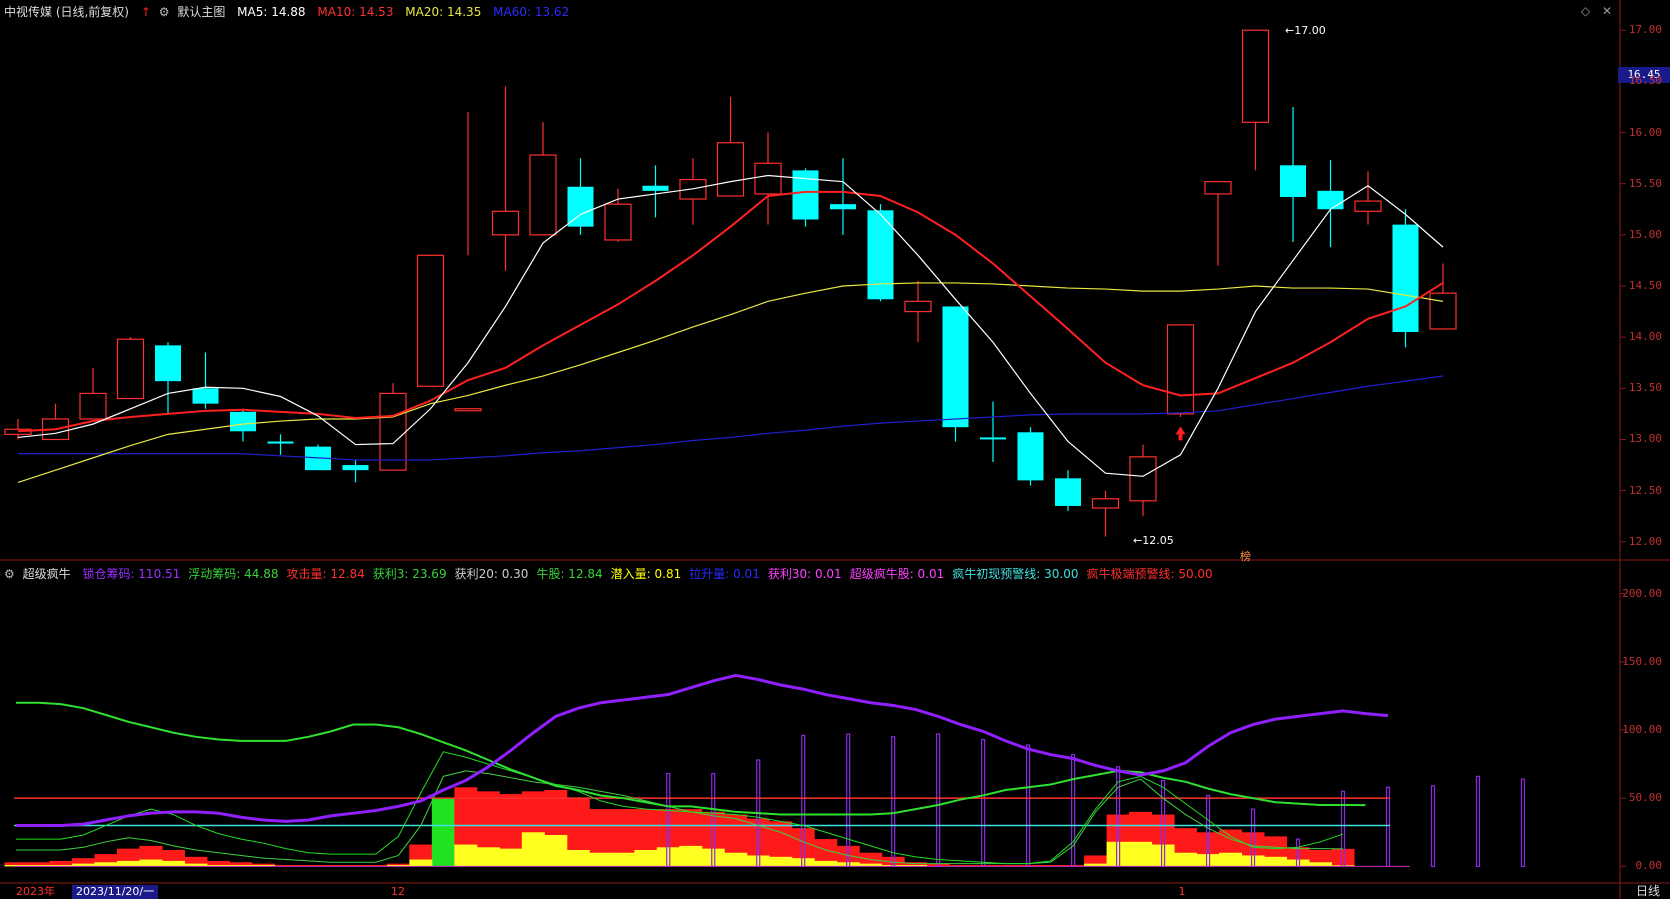 This screenshot has height=899, width=1670. I want to click on price-tick-label: 14.50, so click(1645, 285).